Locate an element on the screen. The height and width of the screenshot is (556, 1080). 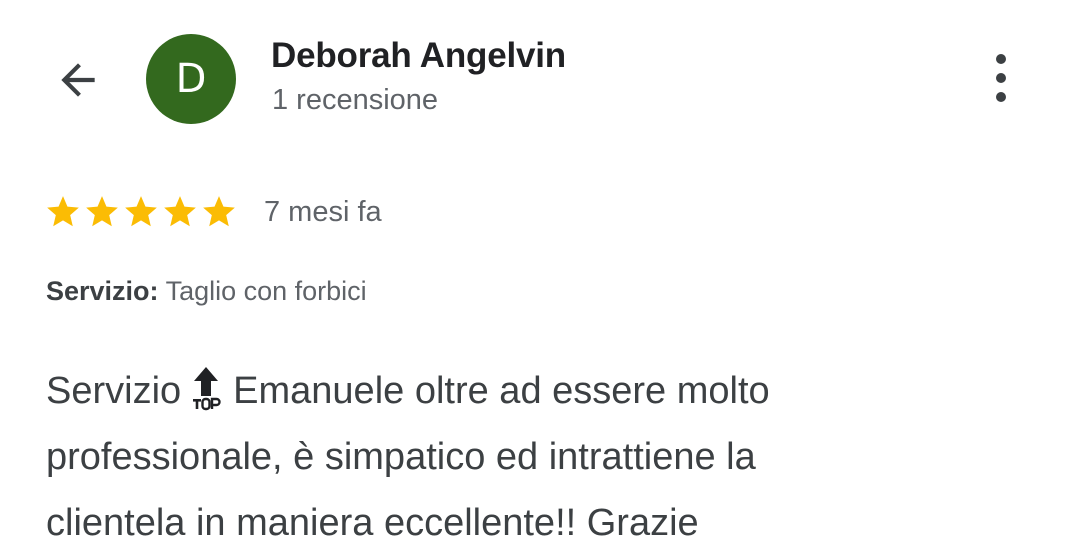
more-vert-icon is located at coordinates (1001, 59).